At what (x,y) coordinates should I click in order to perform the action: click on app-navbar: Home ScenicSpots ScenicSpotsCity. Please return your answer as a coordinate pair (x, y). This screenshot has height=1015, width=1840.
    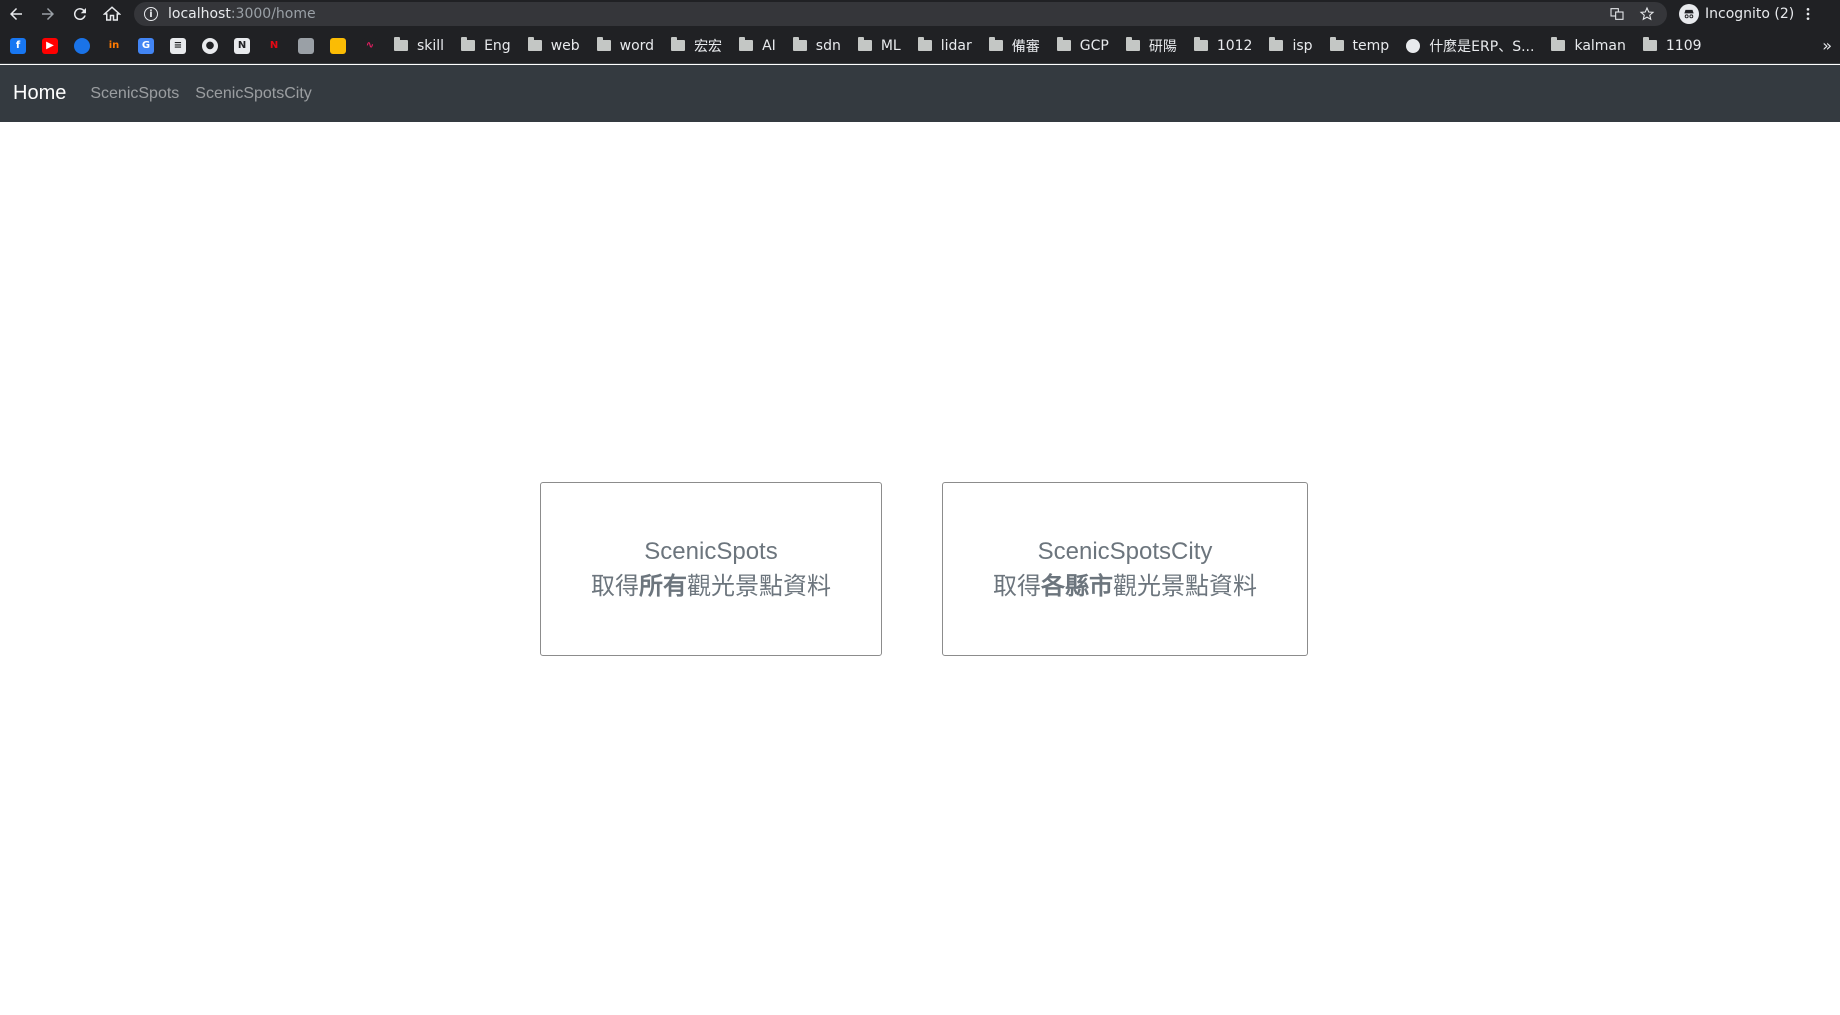
    Looking at the image, I should click on (920, 93).